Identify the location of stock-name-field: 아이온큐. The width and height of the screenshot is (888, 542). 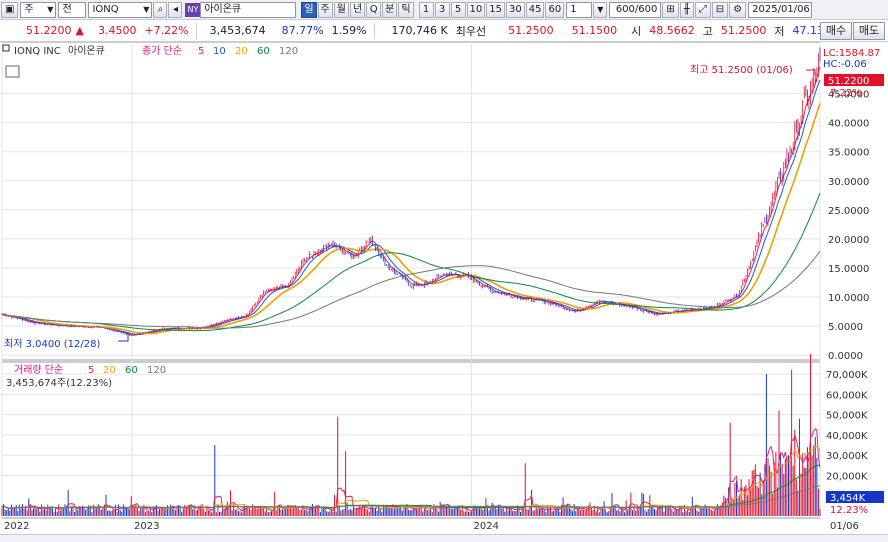
(248, 9).